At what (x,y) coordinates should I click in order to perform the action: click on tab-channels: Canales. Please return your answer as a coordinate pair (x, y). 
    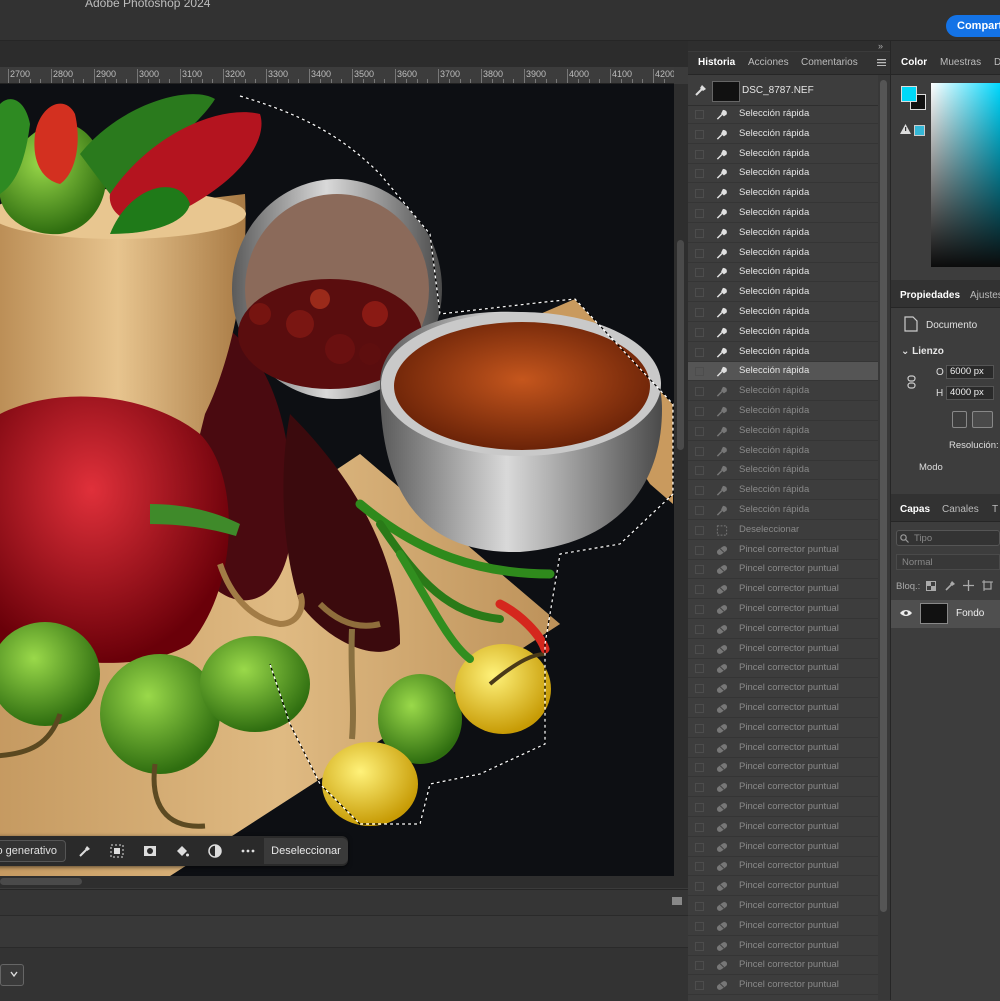
    Looking at the image, I should click on (960, 509).